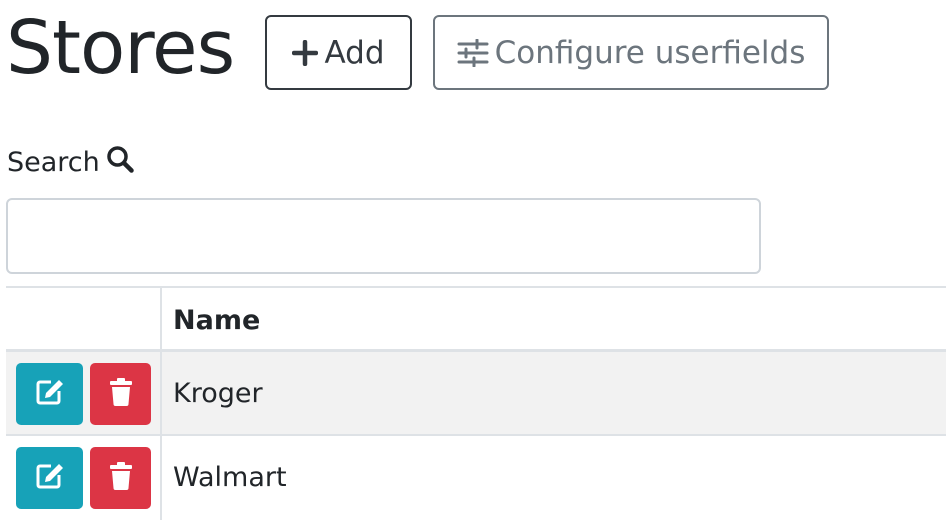 This screenshot has width=946, height=528. What do you see at coordinates (53, 162) in the screenshot?
I see `search-label-text: Search` at bounding box center [53, 162].